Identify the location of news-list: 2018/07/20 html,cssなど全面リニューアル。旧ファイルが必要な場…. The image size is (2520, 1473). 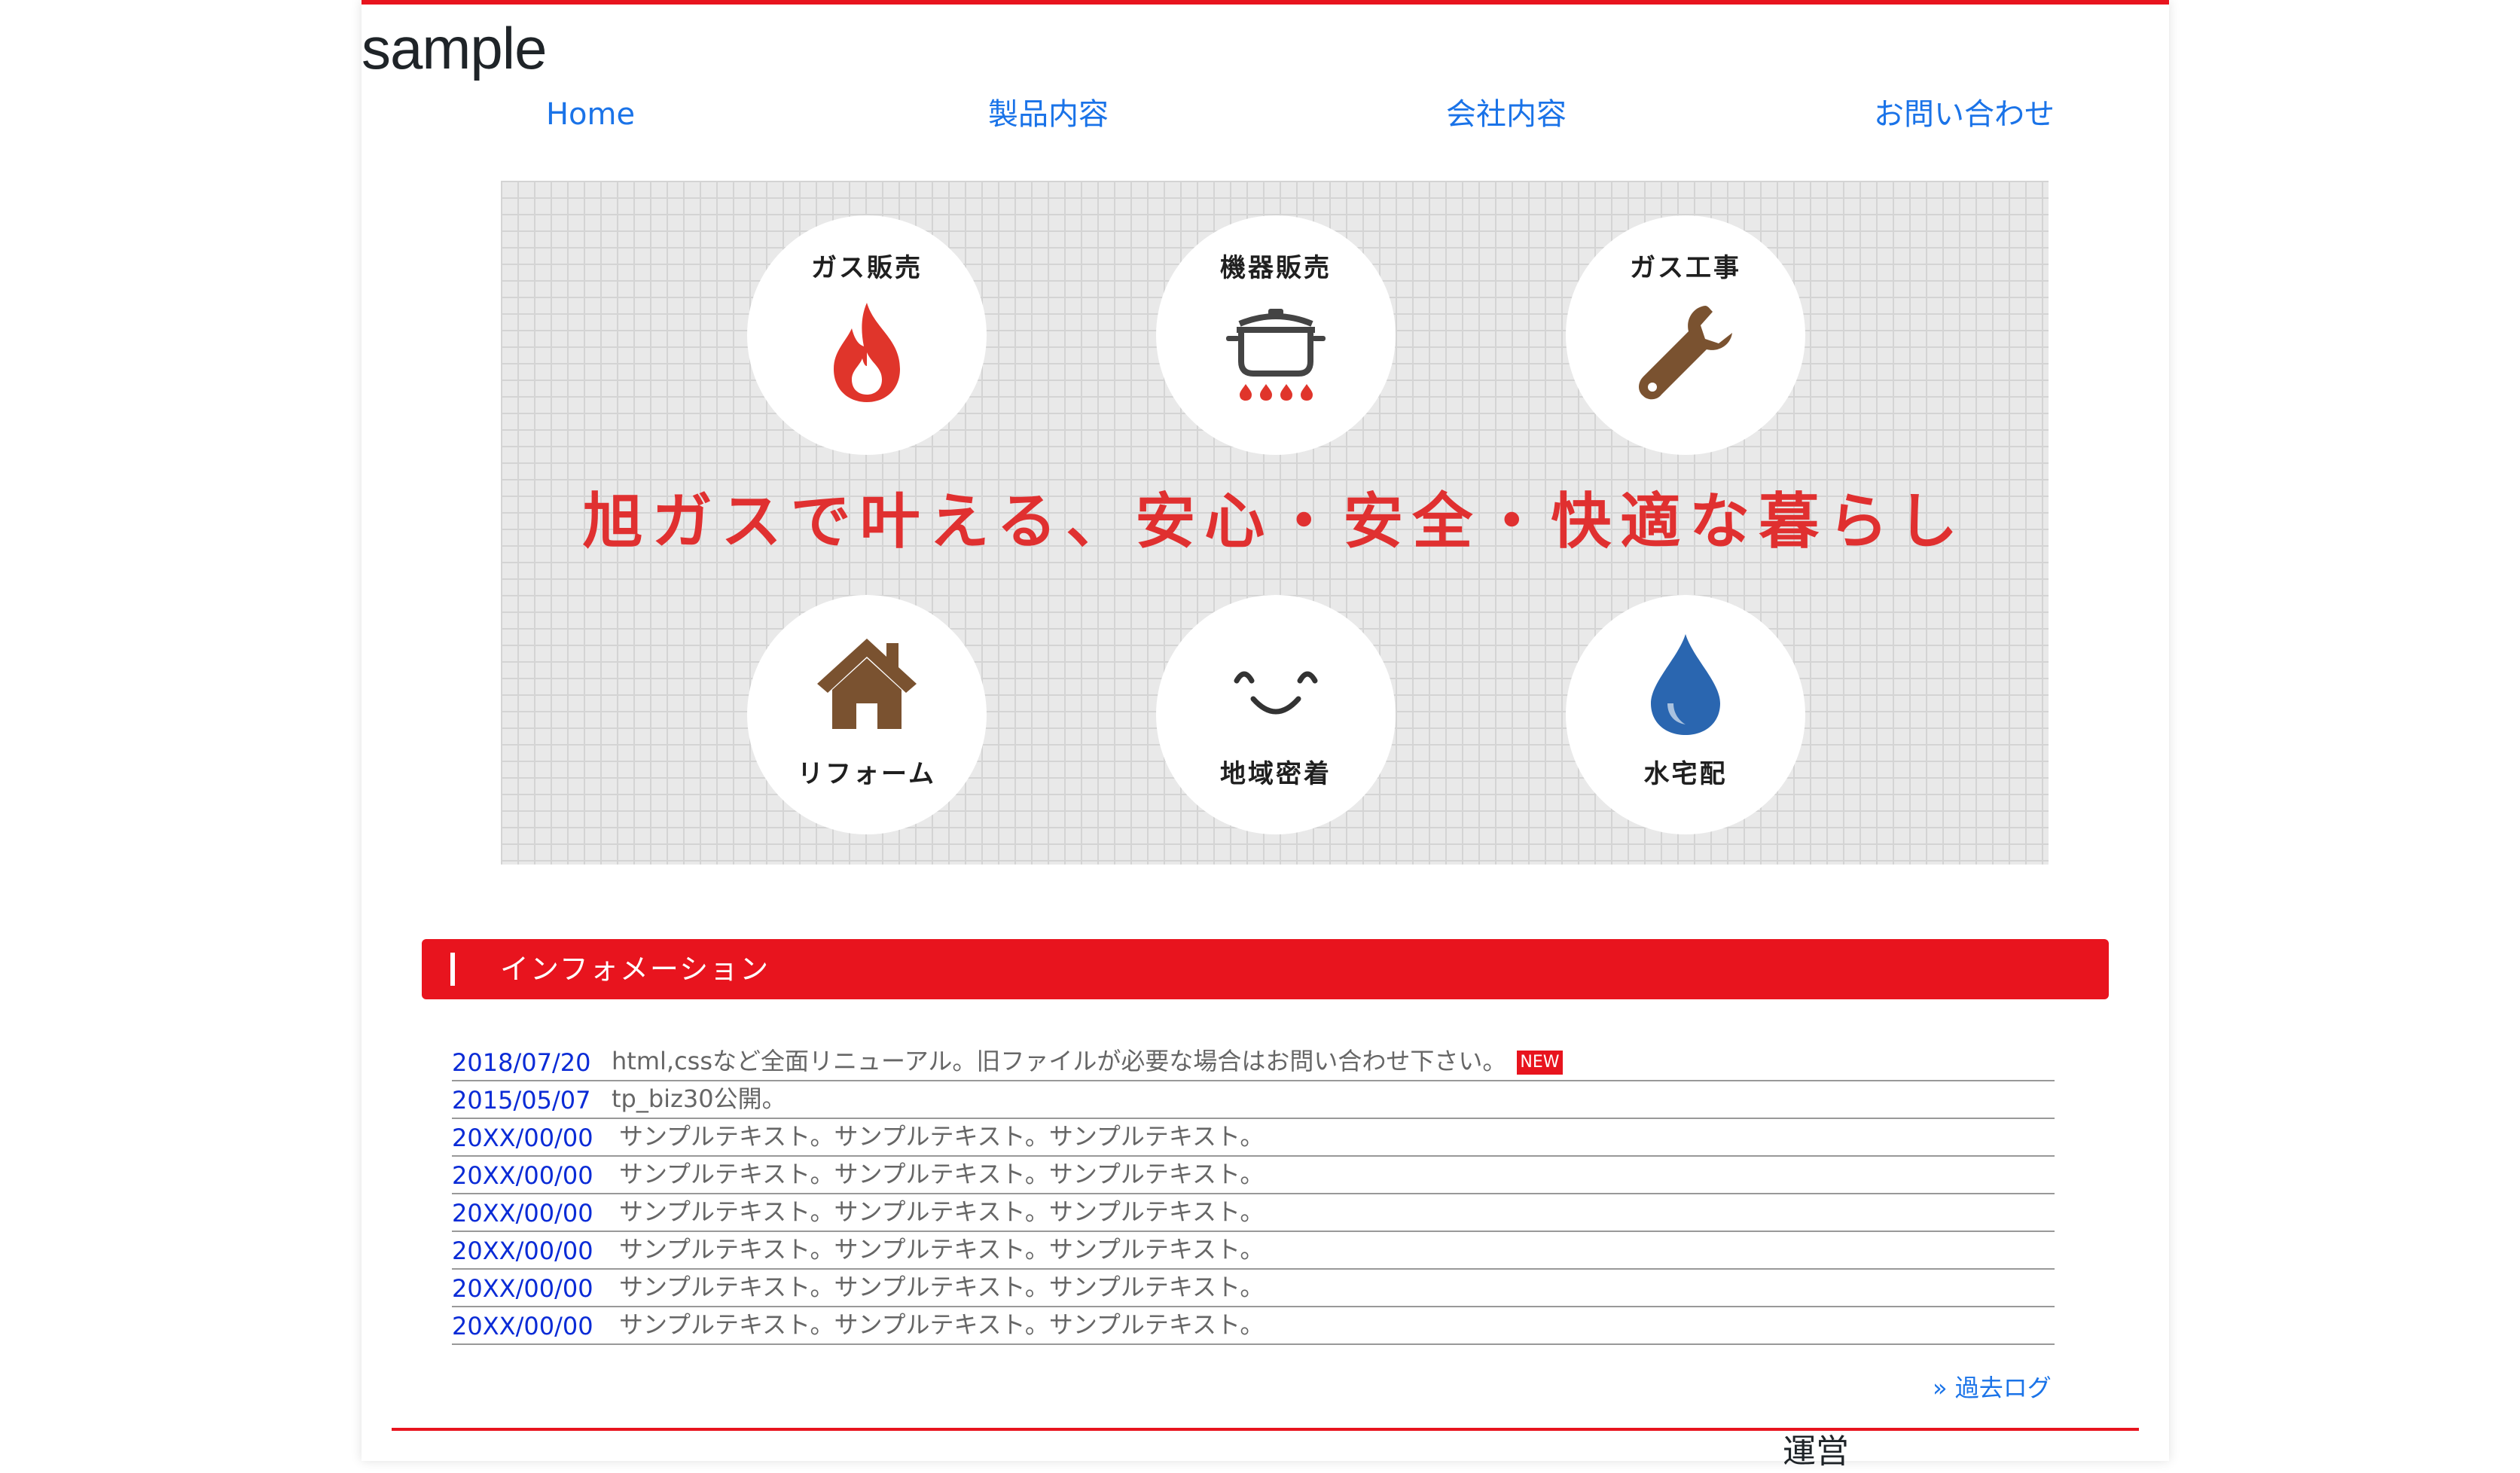
(1253, 1194).